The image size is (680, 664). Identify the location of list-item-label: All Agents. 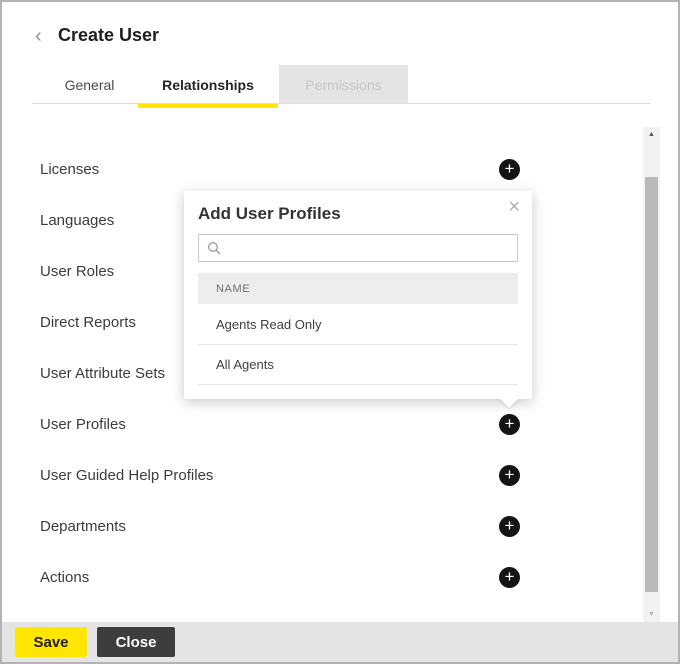
(245, 364).